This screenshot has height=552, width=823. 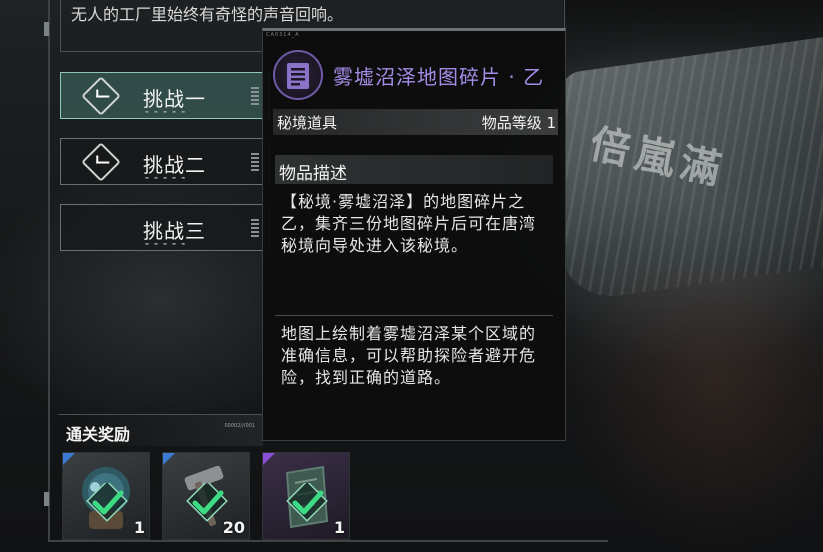 I want to click on item-title: 雾墟沼泽地图碎片 · 乙, so click(x=439, y=77).